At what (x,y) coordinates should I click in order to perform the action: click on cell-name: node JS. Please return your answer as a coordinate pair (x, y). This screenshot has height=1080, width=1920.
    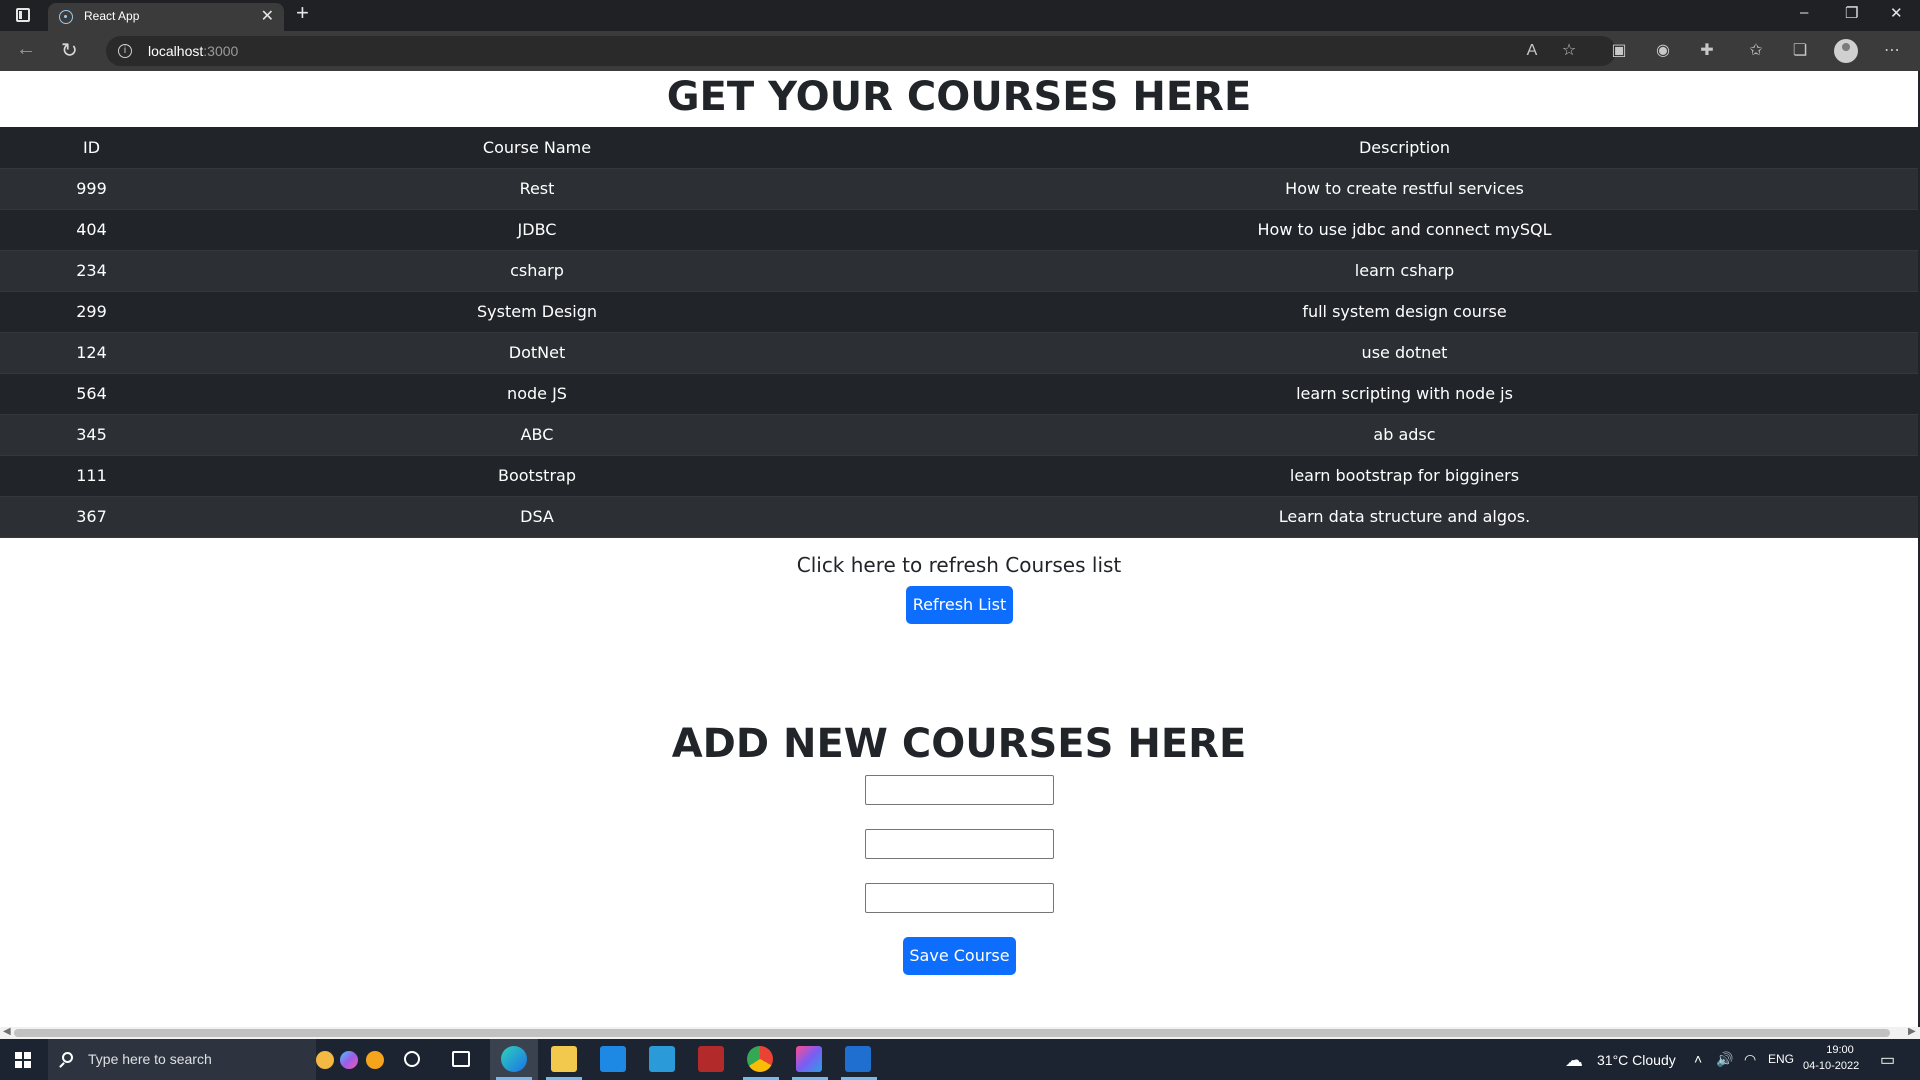
    Looking at the image, I should click on (537, 394).